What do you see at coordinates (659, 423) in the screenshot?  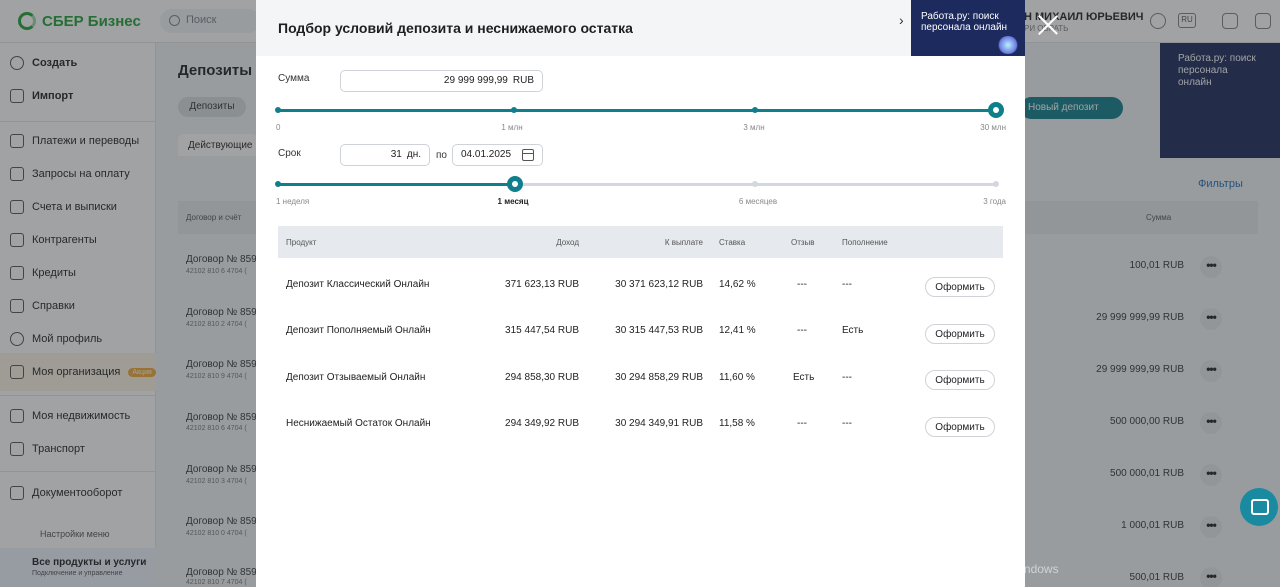 I see `cell-payout: 30 294 349,91 RUB` at bounding box center [659, 423].